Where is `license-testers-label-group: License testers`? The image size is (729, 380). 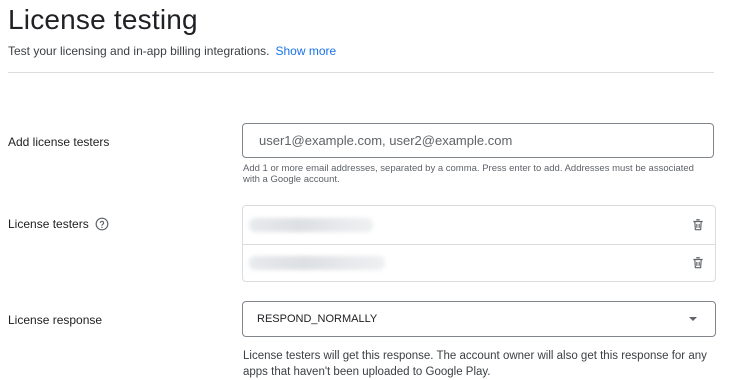
license-testers-label-group: License testers is located at coordinates (58, 224).